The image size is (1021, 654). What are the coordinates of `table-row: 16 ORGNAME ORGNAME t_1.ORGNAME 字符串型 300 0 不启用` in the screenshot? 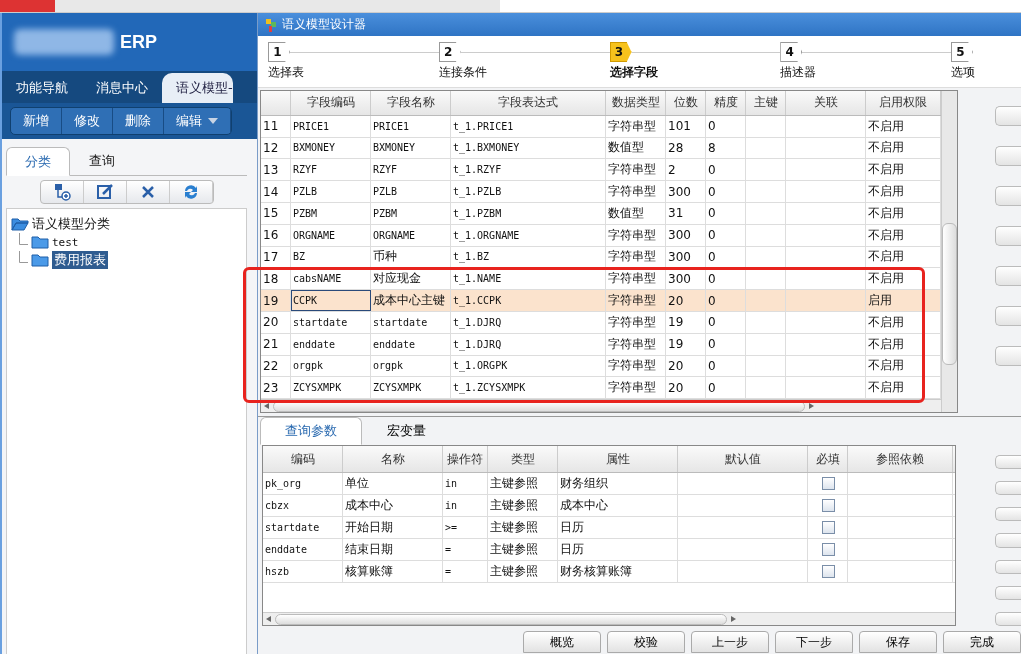 It's located at (601, 235).